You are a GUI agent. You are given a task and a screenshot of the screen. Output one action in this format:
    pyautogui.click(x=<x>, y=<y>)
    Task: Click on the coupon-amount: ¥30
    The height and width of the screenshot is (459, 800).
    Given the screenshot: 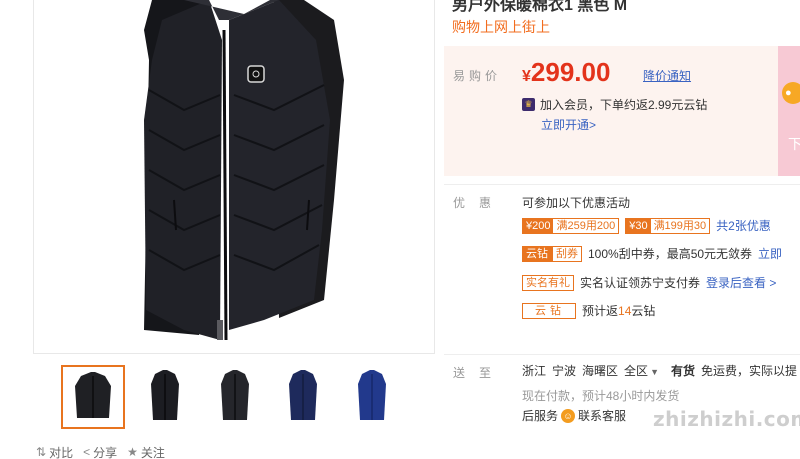 What is the action you would take?
    pyautogui.click(x=638, y=225)
    